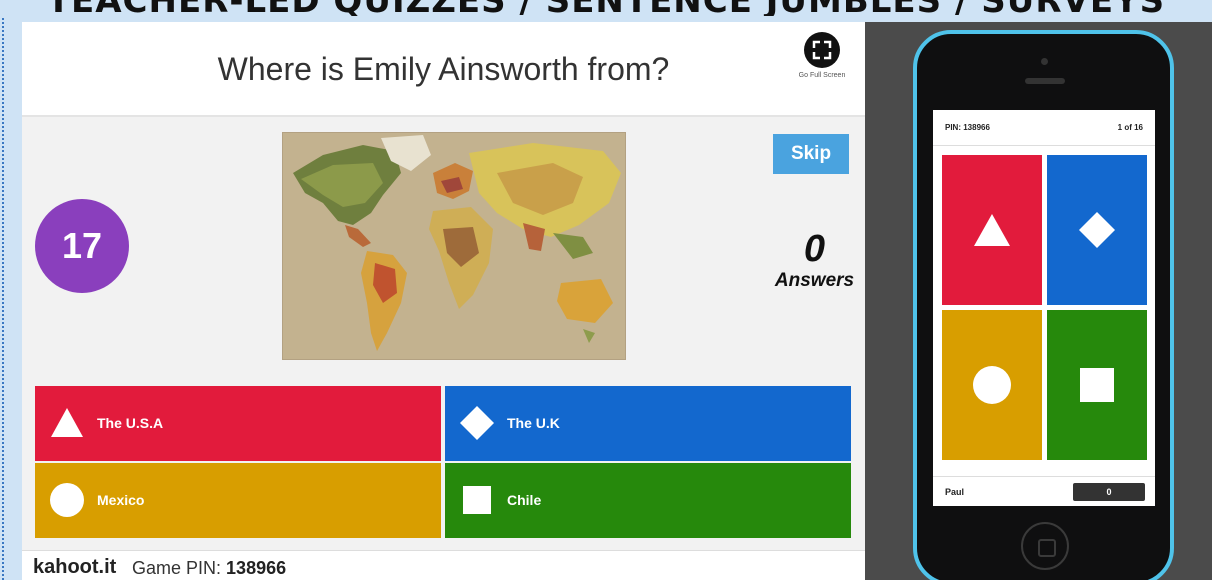  I want to click on answers-count-value: 0, so click(814, 249).